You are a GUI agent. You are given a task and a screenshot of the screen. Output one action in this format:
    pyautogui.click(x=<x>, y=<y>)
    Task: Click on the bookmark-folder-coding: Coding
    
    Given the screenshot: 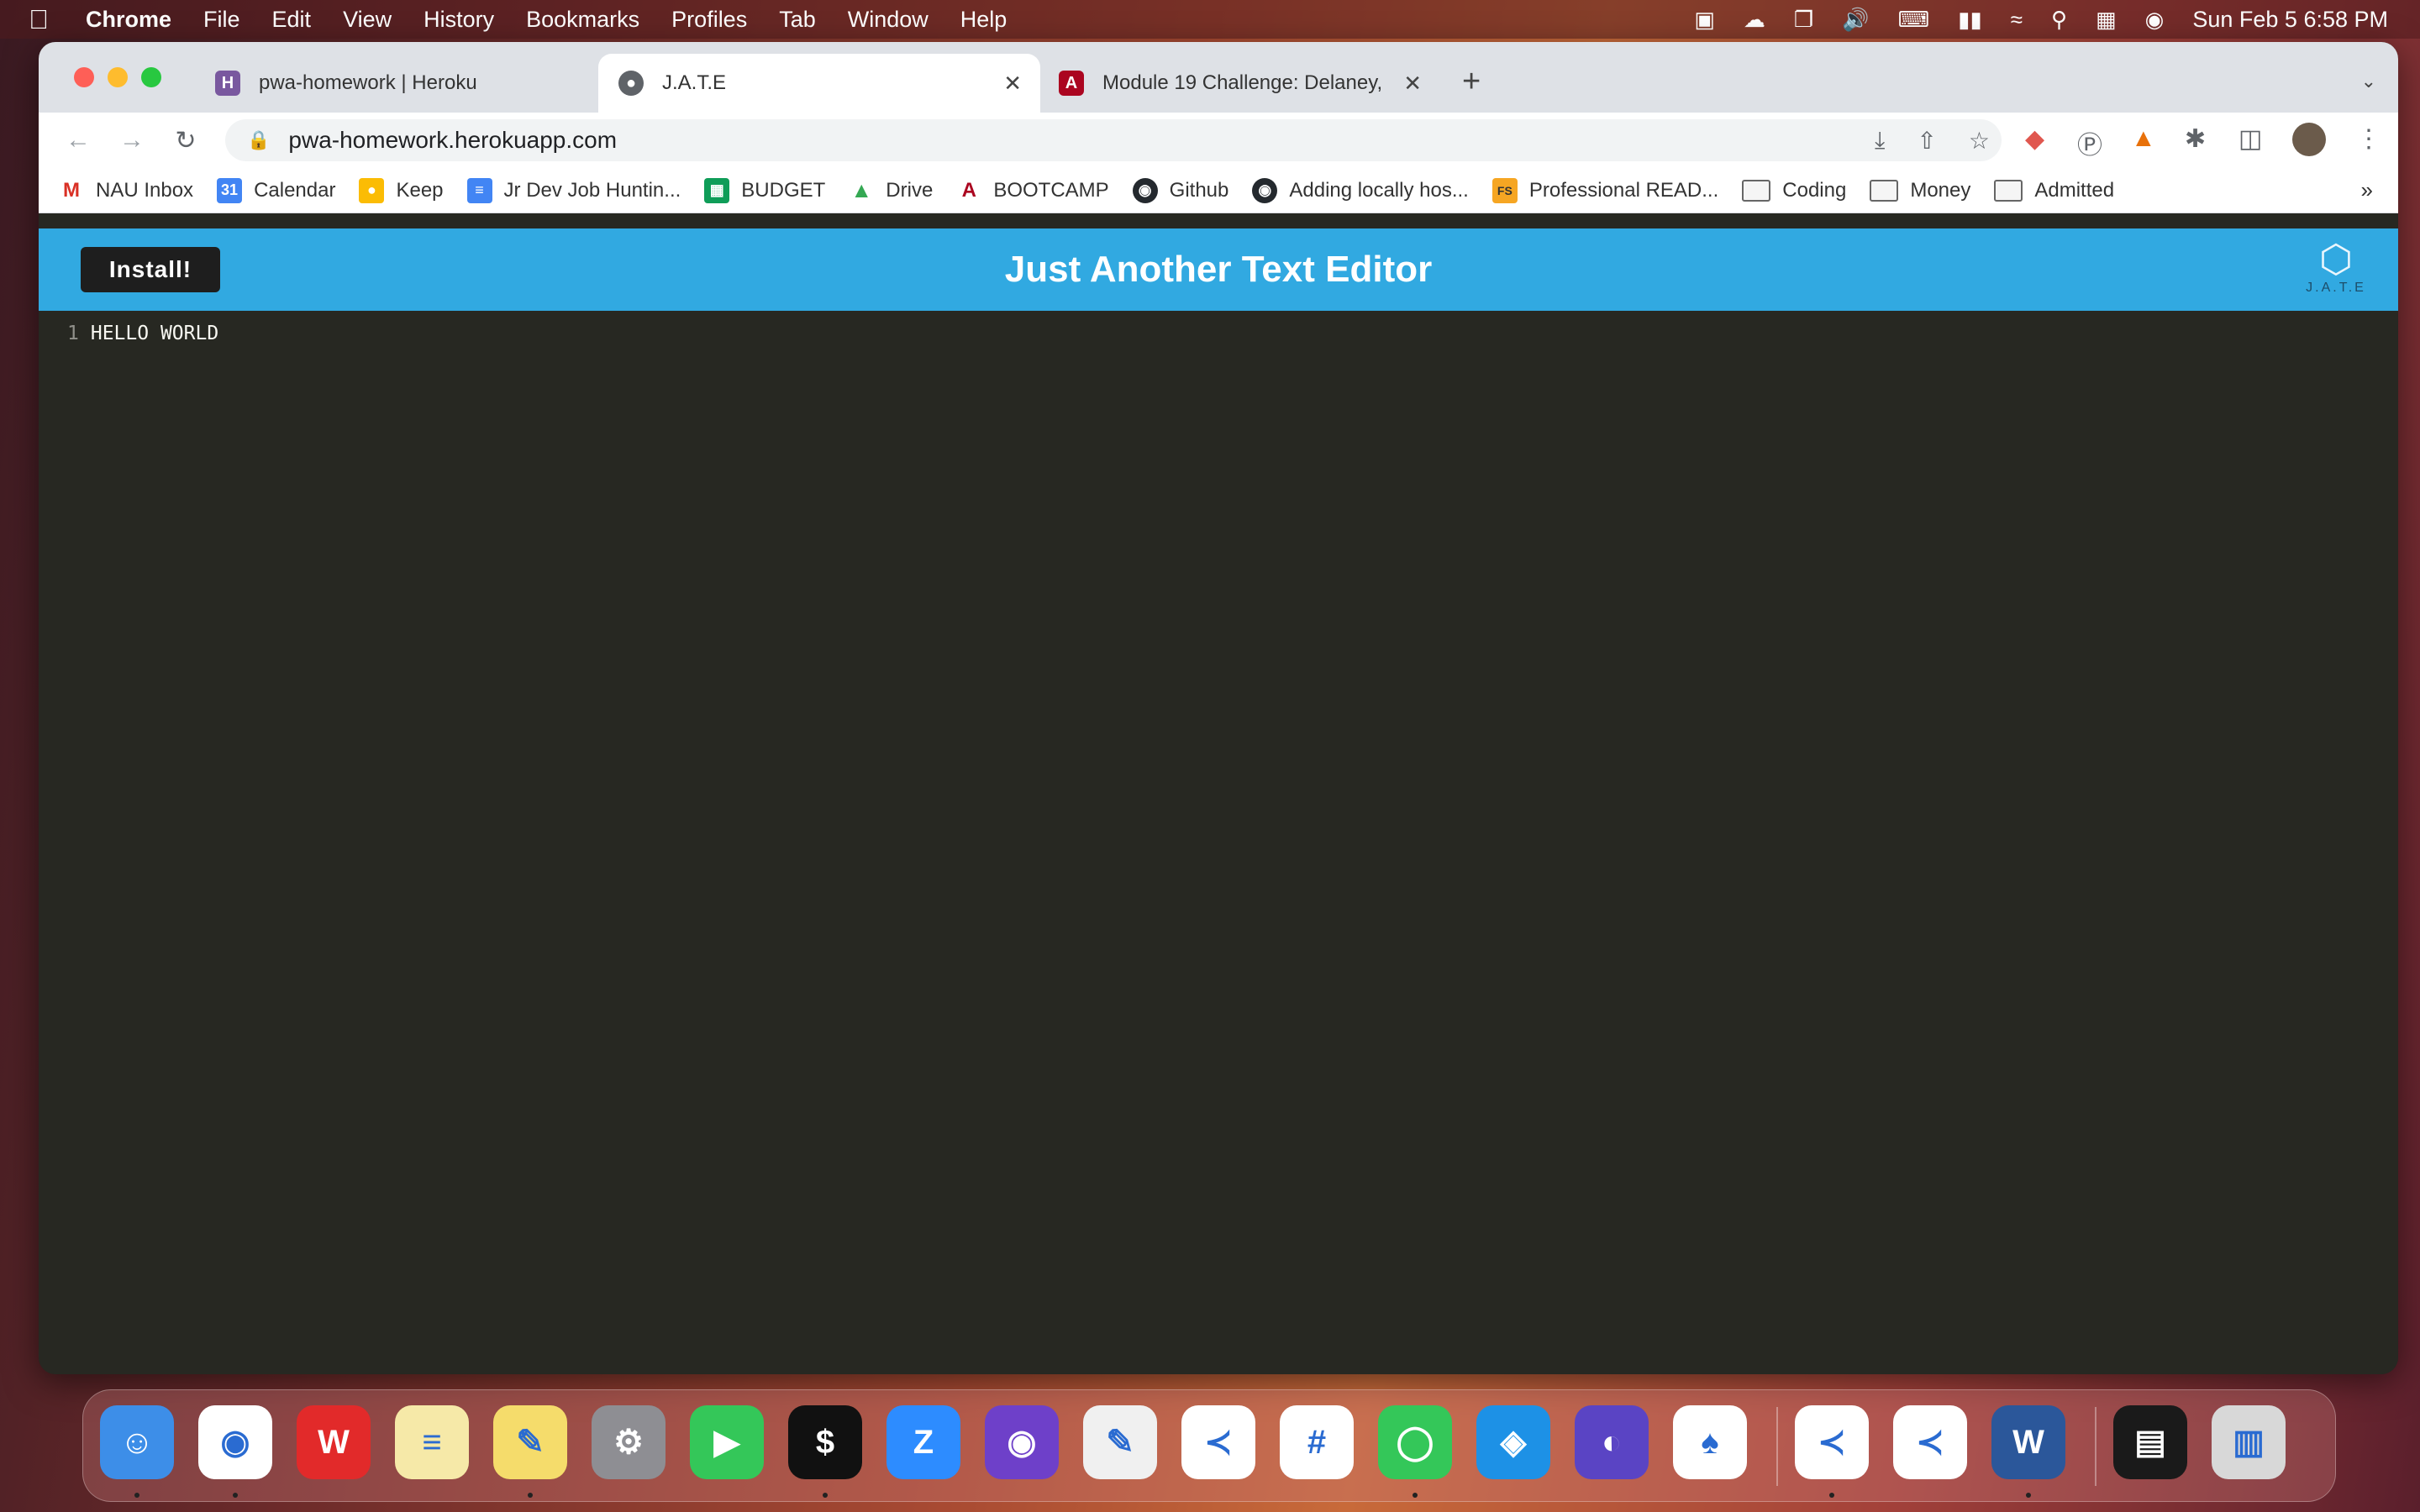 What is the action you would take?
    pyautogui.click(x=1794, y=190)
    